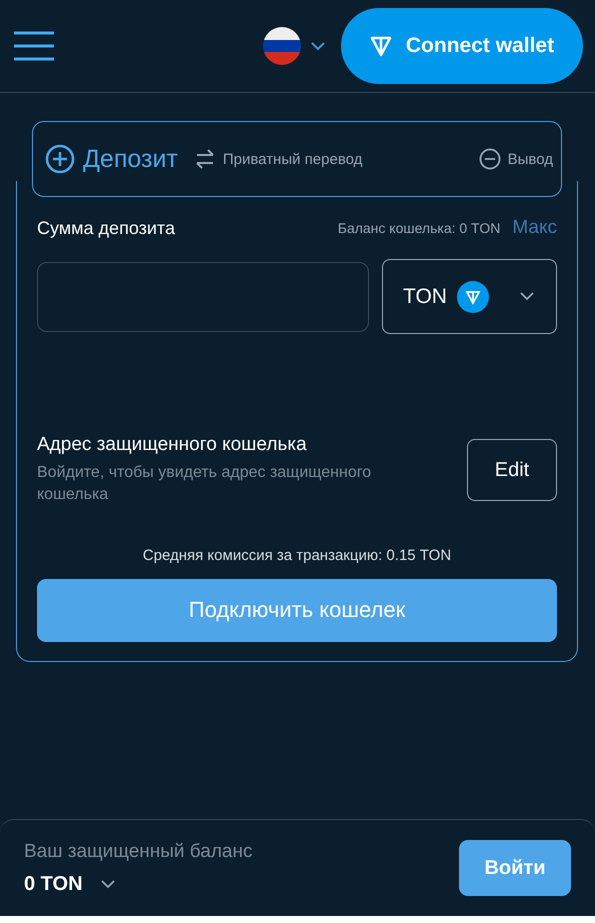  Describe the element at coordinates (106, 228) in the screenshot. I see `field-label: Сумма депозита` at that location.